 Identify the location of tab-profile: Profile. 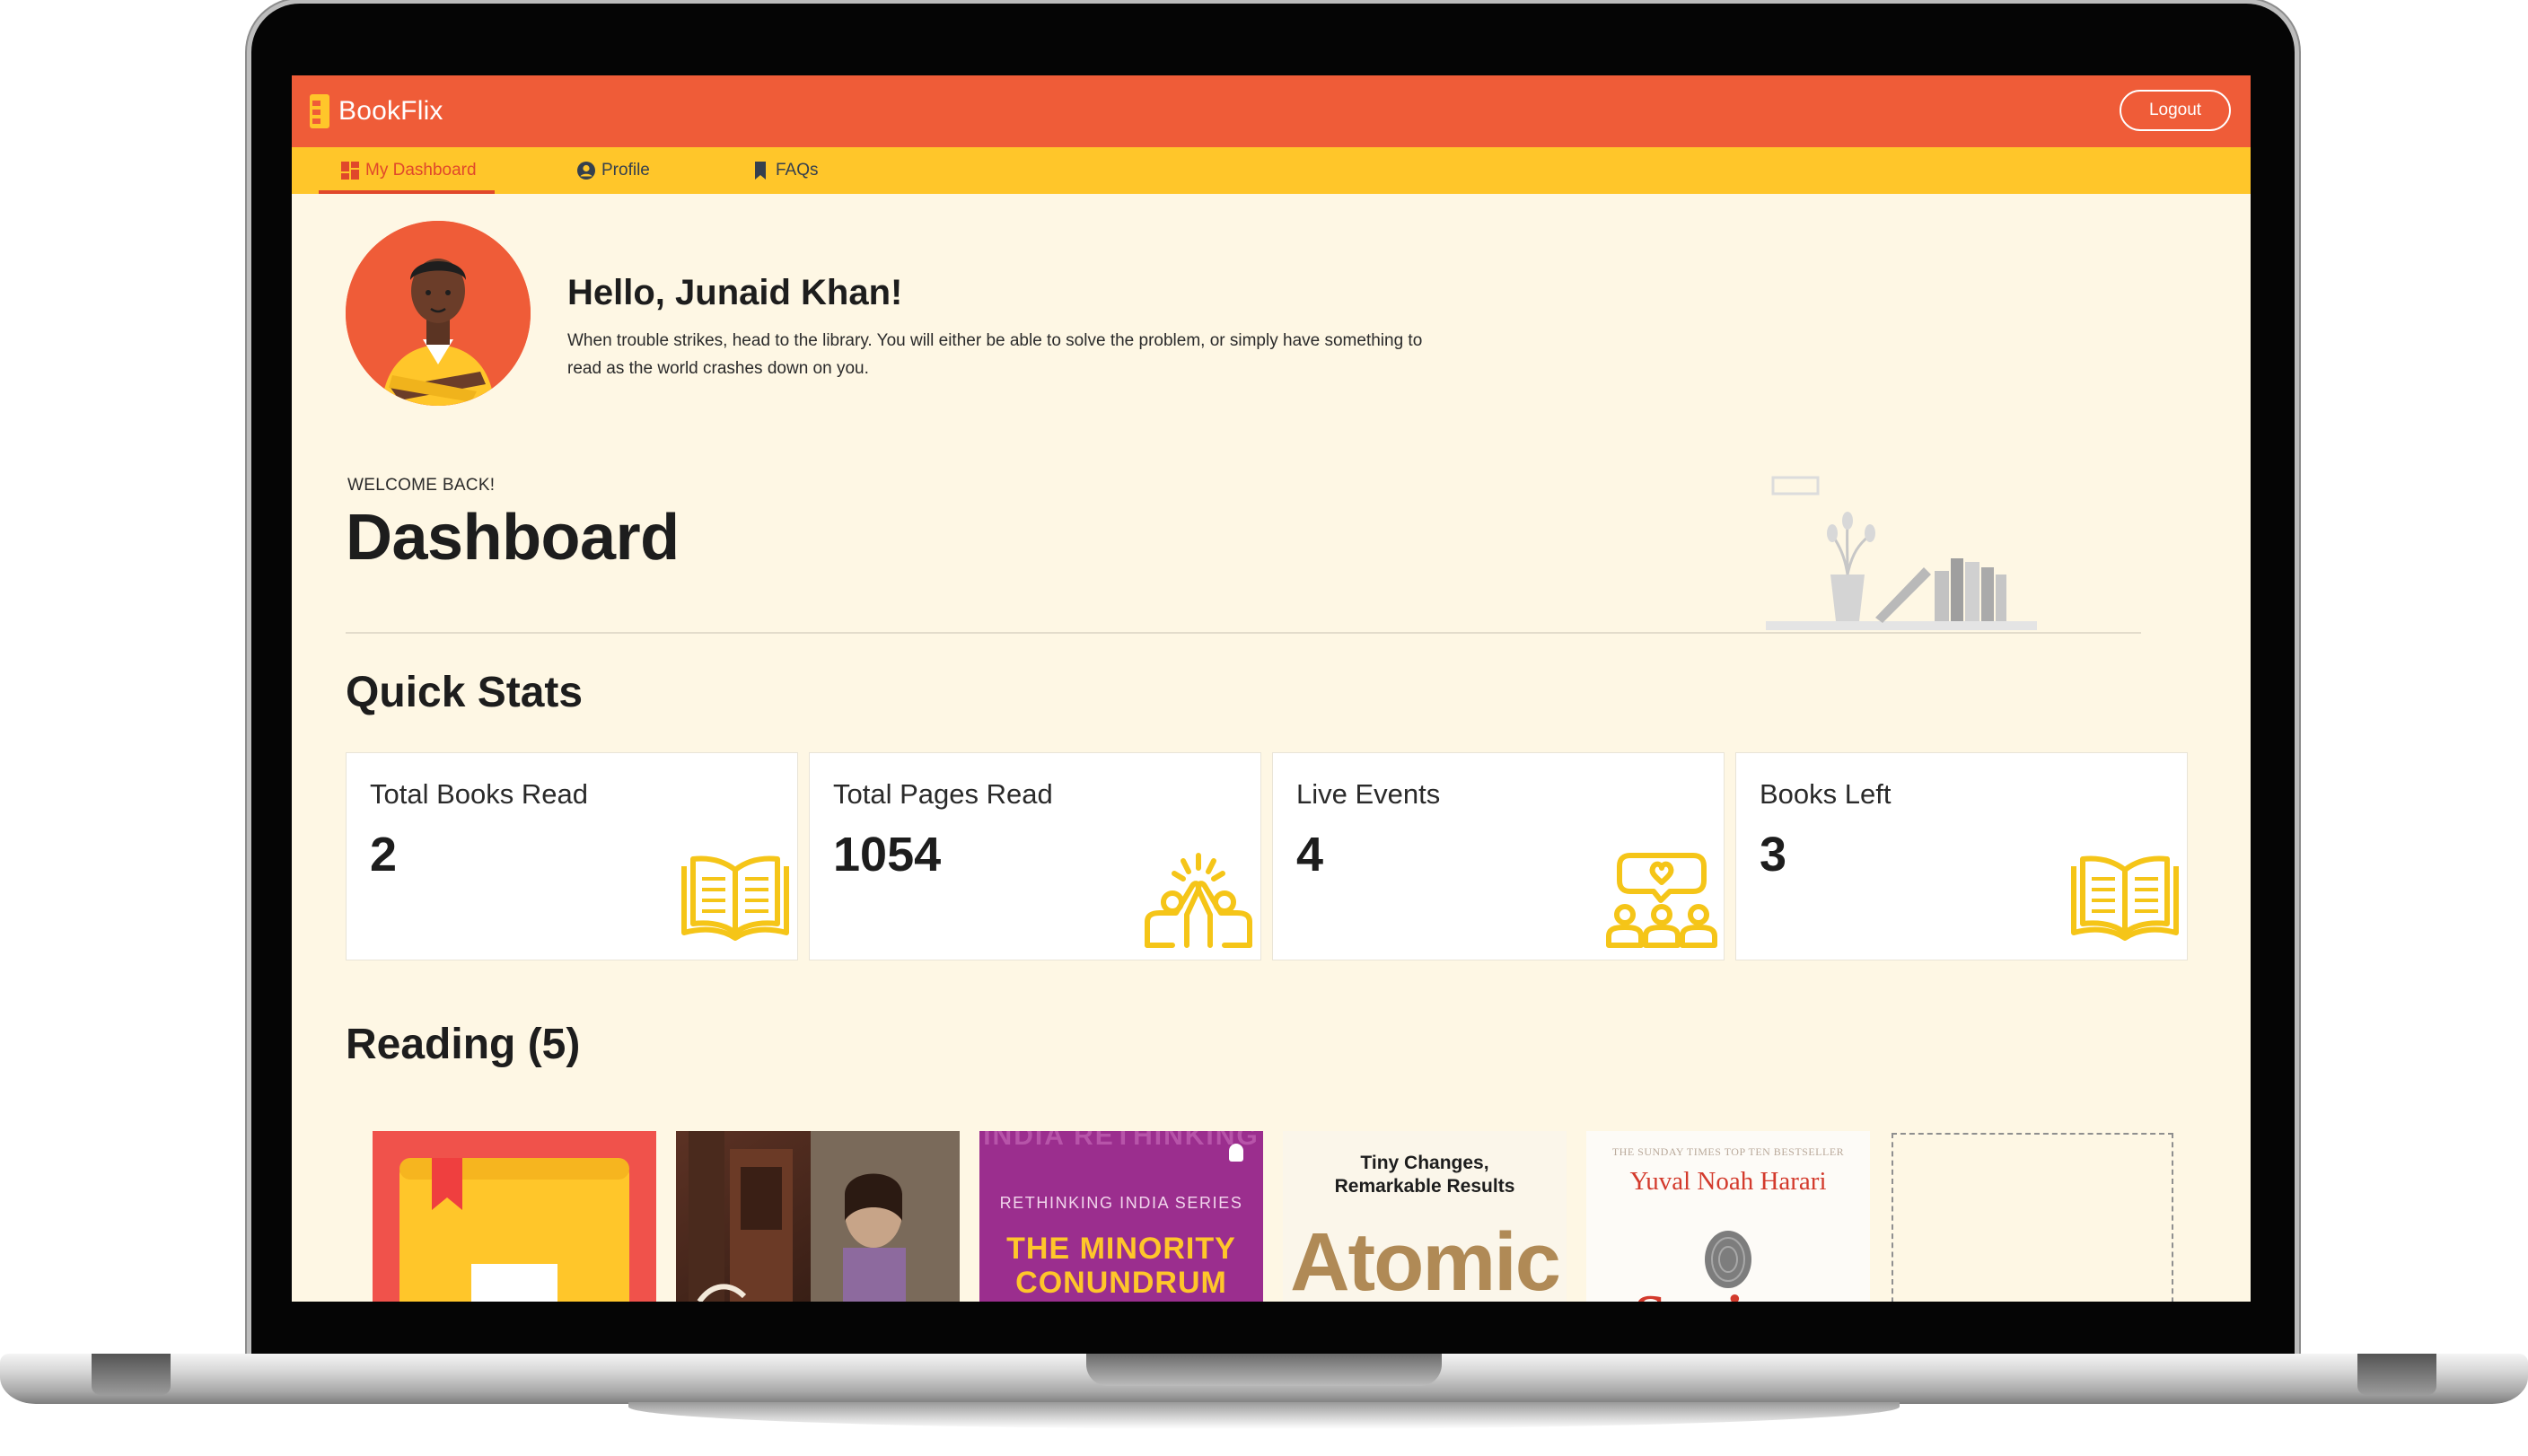
(613, 170).